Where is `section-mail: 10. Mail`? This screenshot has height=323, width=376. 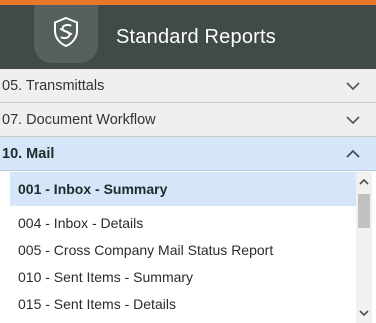
section-mail: 10. Mail is located at coordinates (188, 154).